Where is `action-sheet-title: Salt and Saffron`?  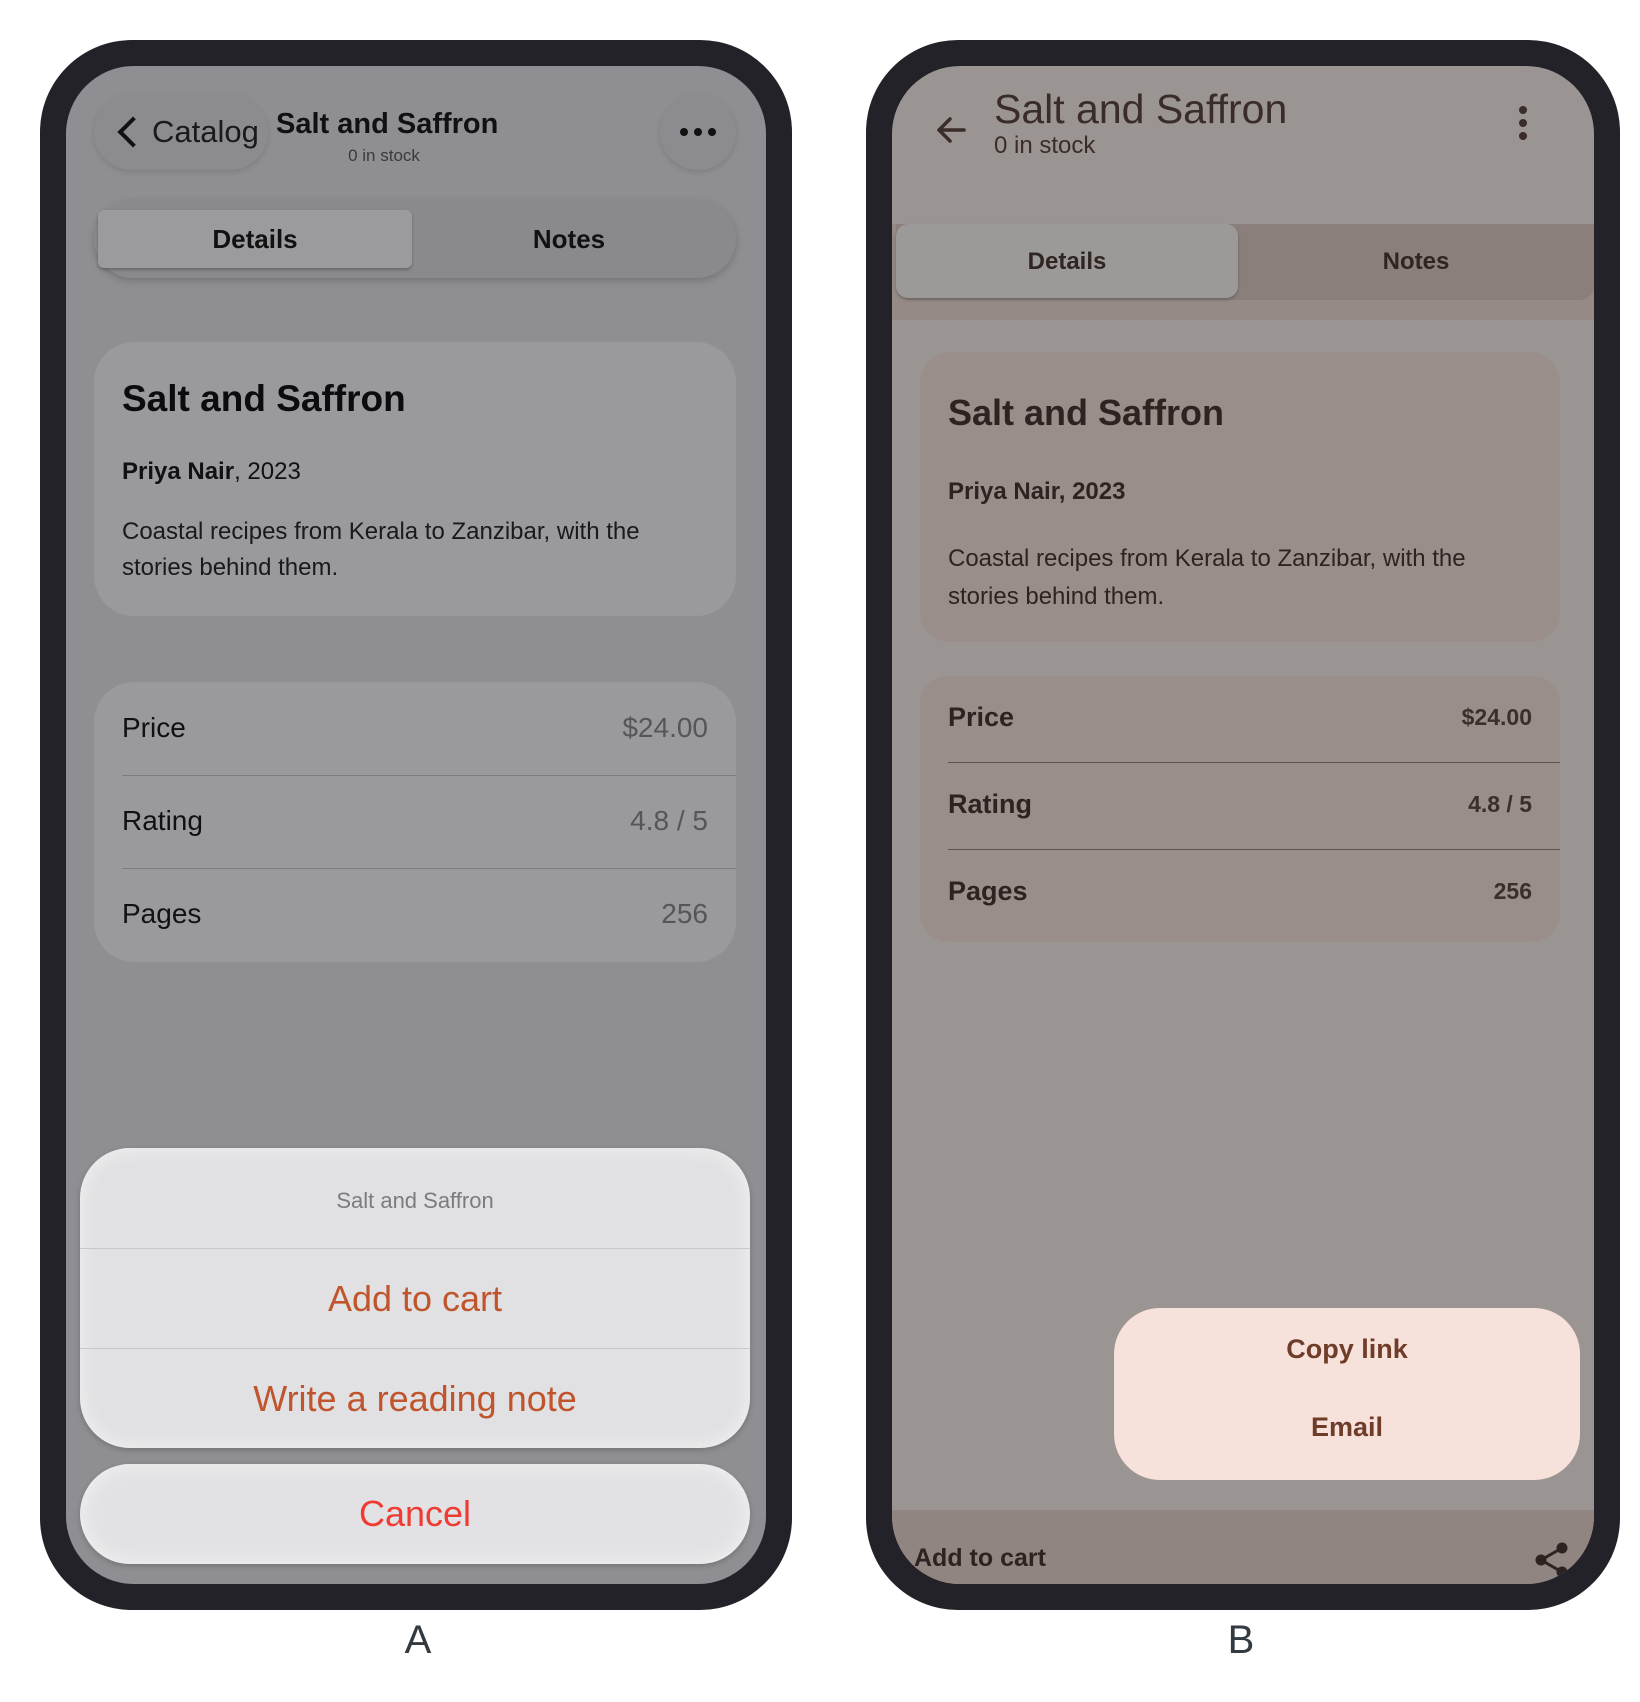 action-sheet-title: Salt and Saffron is located at coordinates (415, 1200).